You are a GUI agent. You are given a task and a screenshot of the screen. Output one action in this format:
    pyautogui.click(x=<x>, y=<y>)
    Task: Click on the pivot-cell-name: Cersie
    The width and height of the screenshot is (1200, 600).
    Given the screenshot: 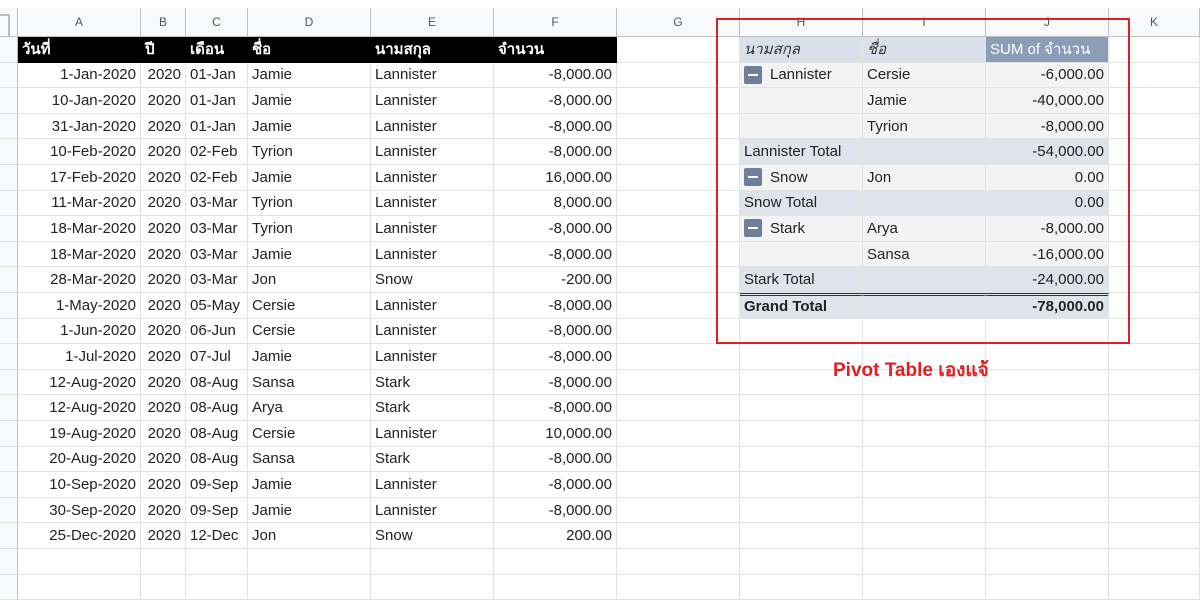 What is the action you would take?
    pyautogui.click(x=924, y=75)
    